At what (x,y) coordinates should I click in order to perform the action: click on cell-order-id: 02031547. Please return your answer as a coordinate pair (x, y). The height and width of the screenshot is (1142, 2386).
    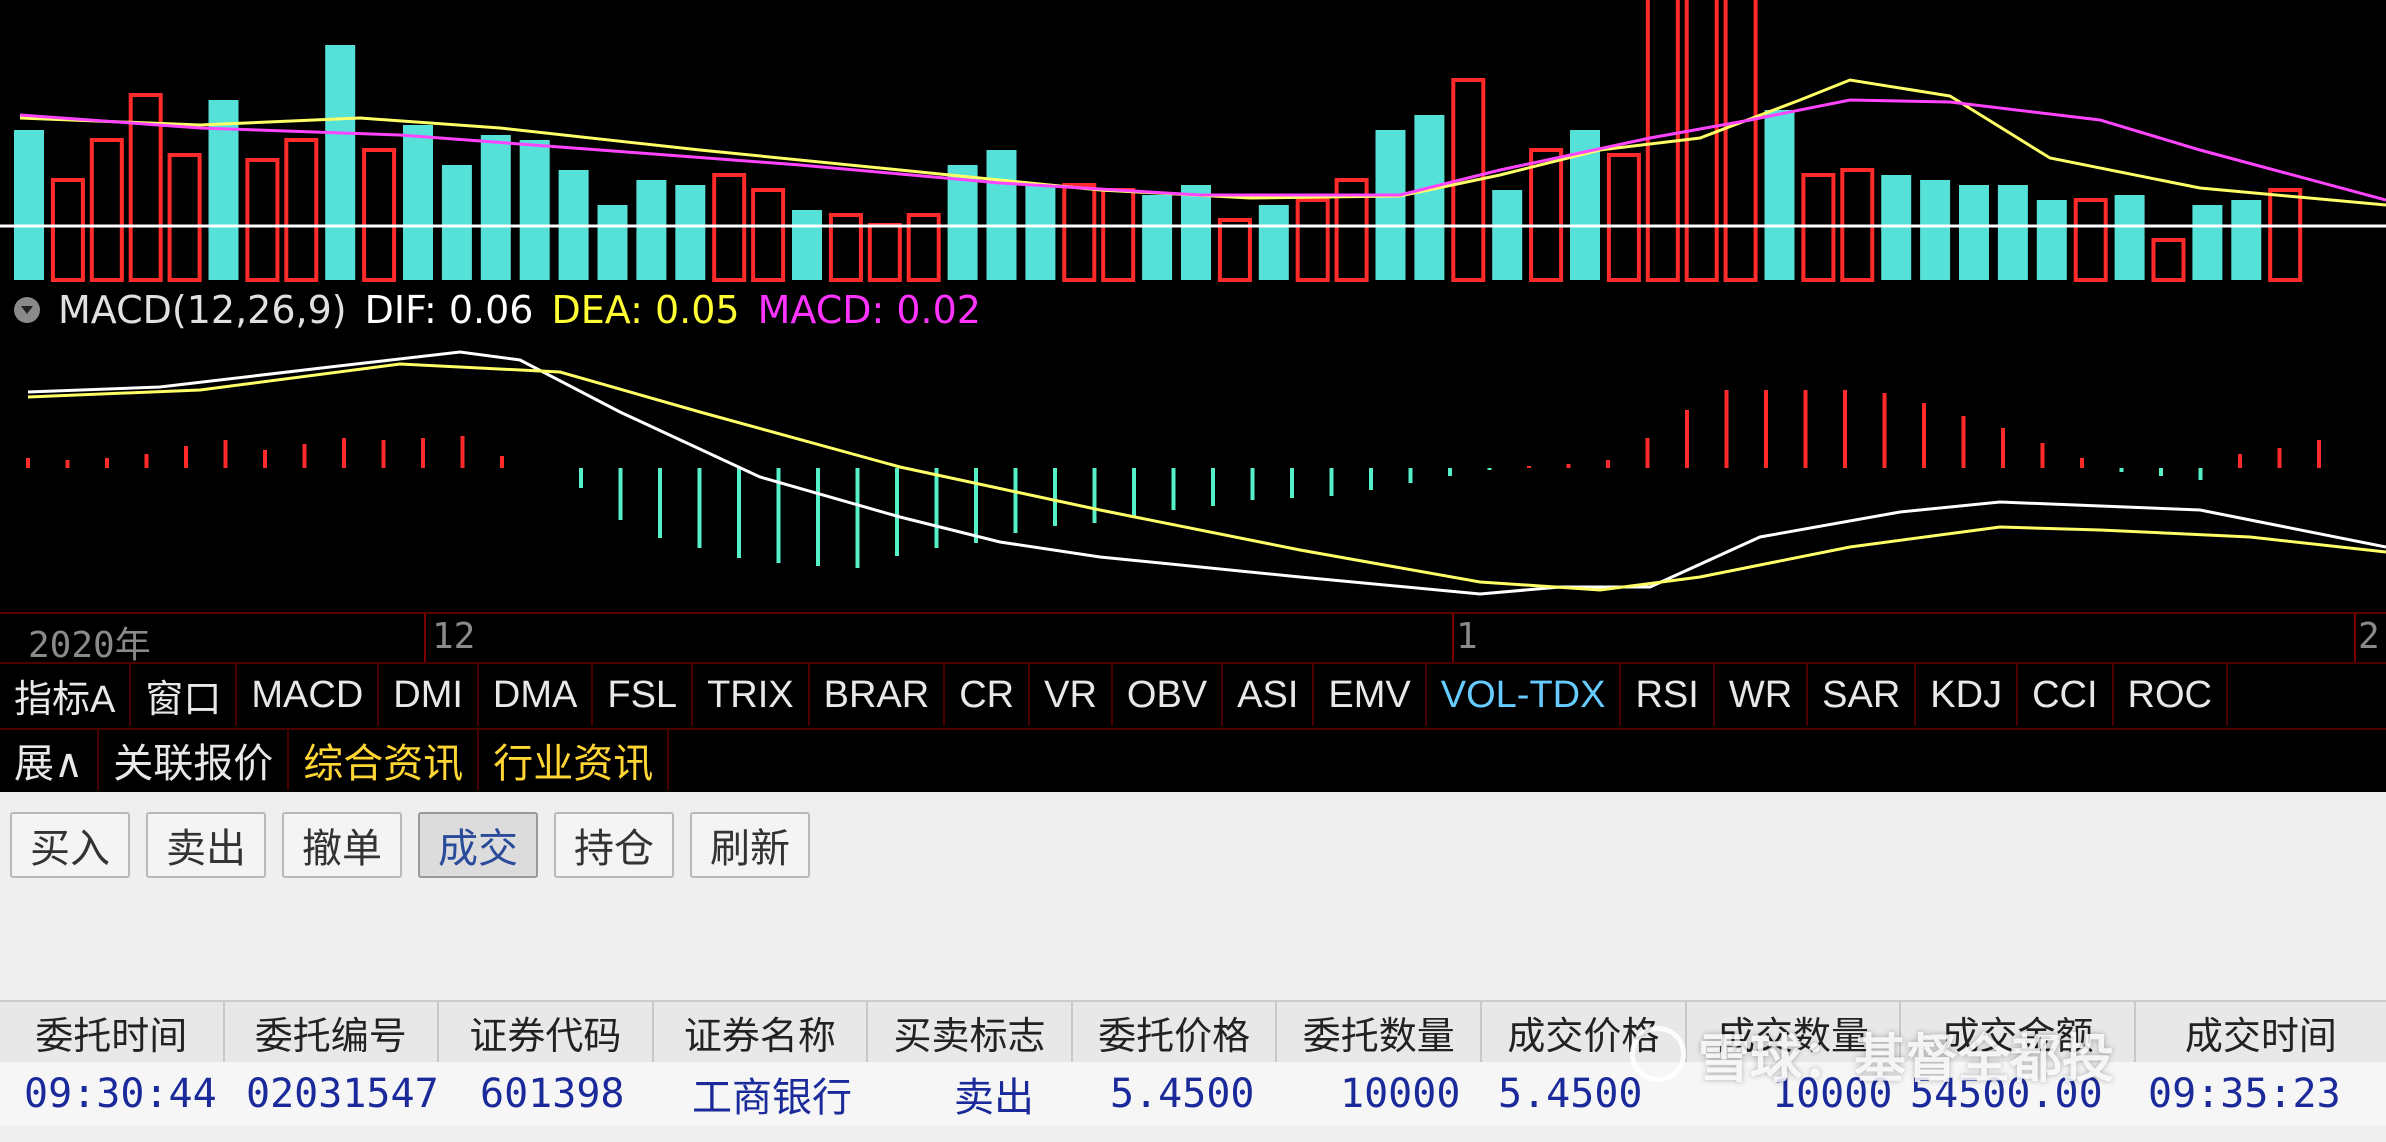
    Looking at the image, I should click on (342, 1094).